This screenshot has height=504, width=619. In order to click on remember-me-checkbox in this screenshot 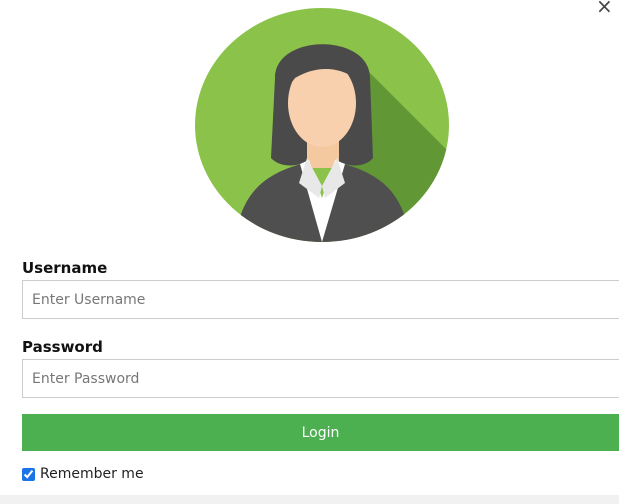, I will do `click(28, 474)`.